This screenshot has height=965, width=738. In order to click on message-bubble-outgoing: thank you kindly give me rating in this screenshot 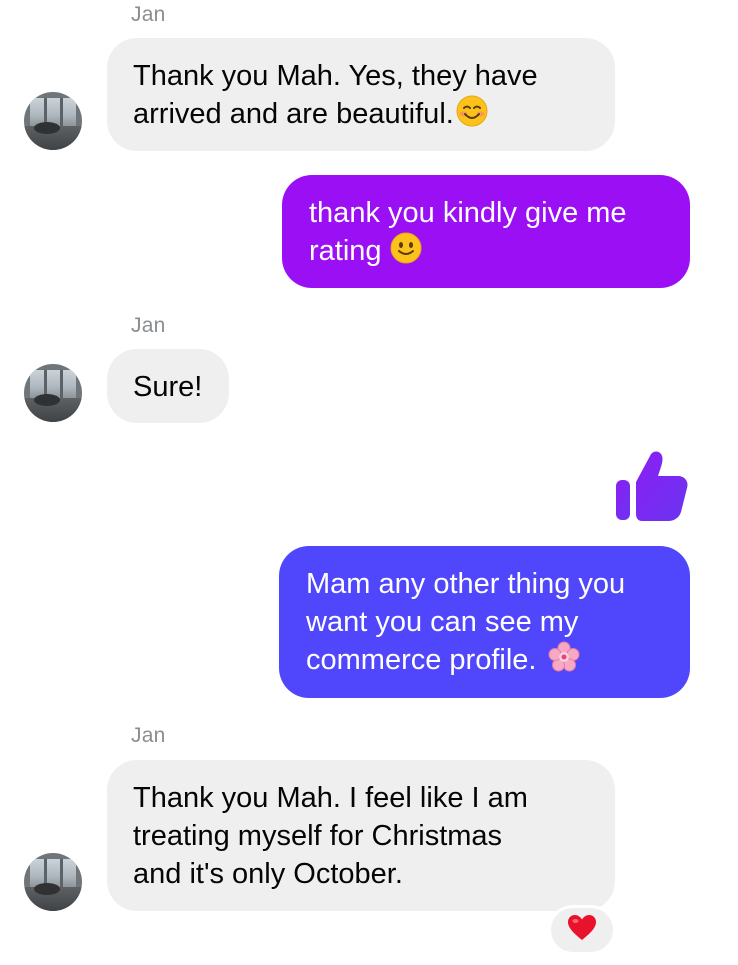, I will do `click(486, 231)`.